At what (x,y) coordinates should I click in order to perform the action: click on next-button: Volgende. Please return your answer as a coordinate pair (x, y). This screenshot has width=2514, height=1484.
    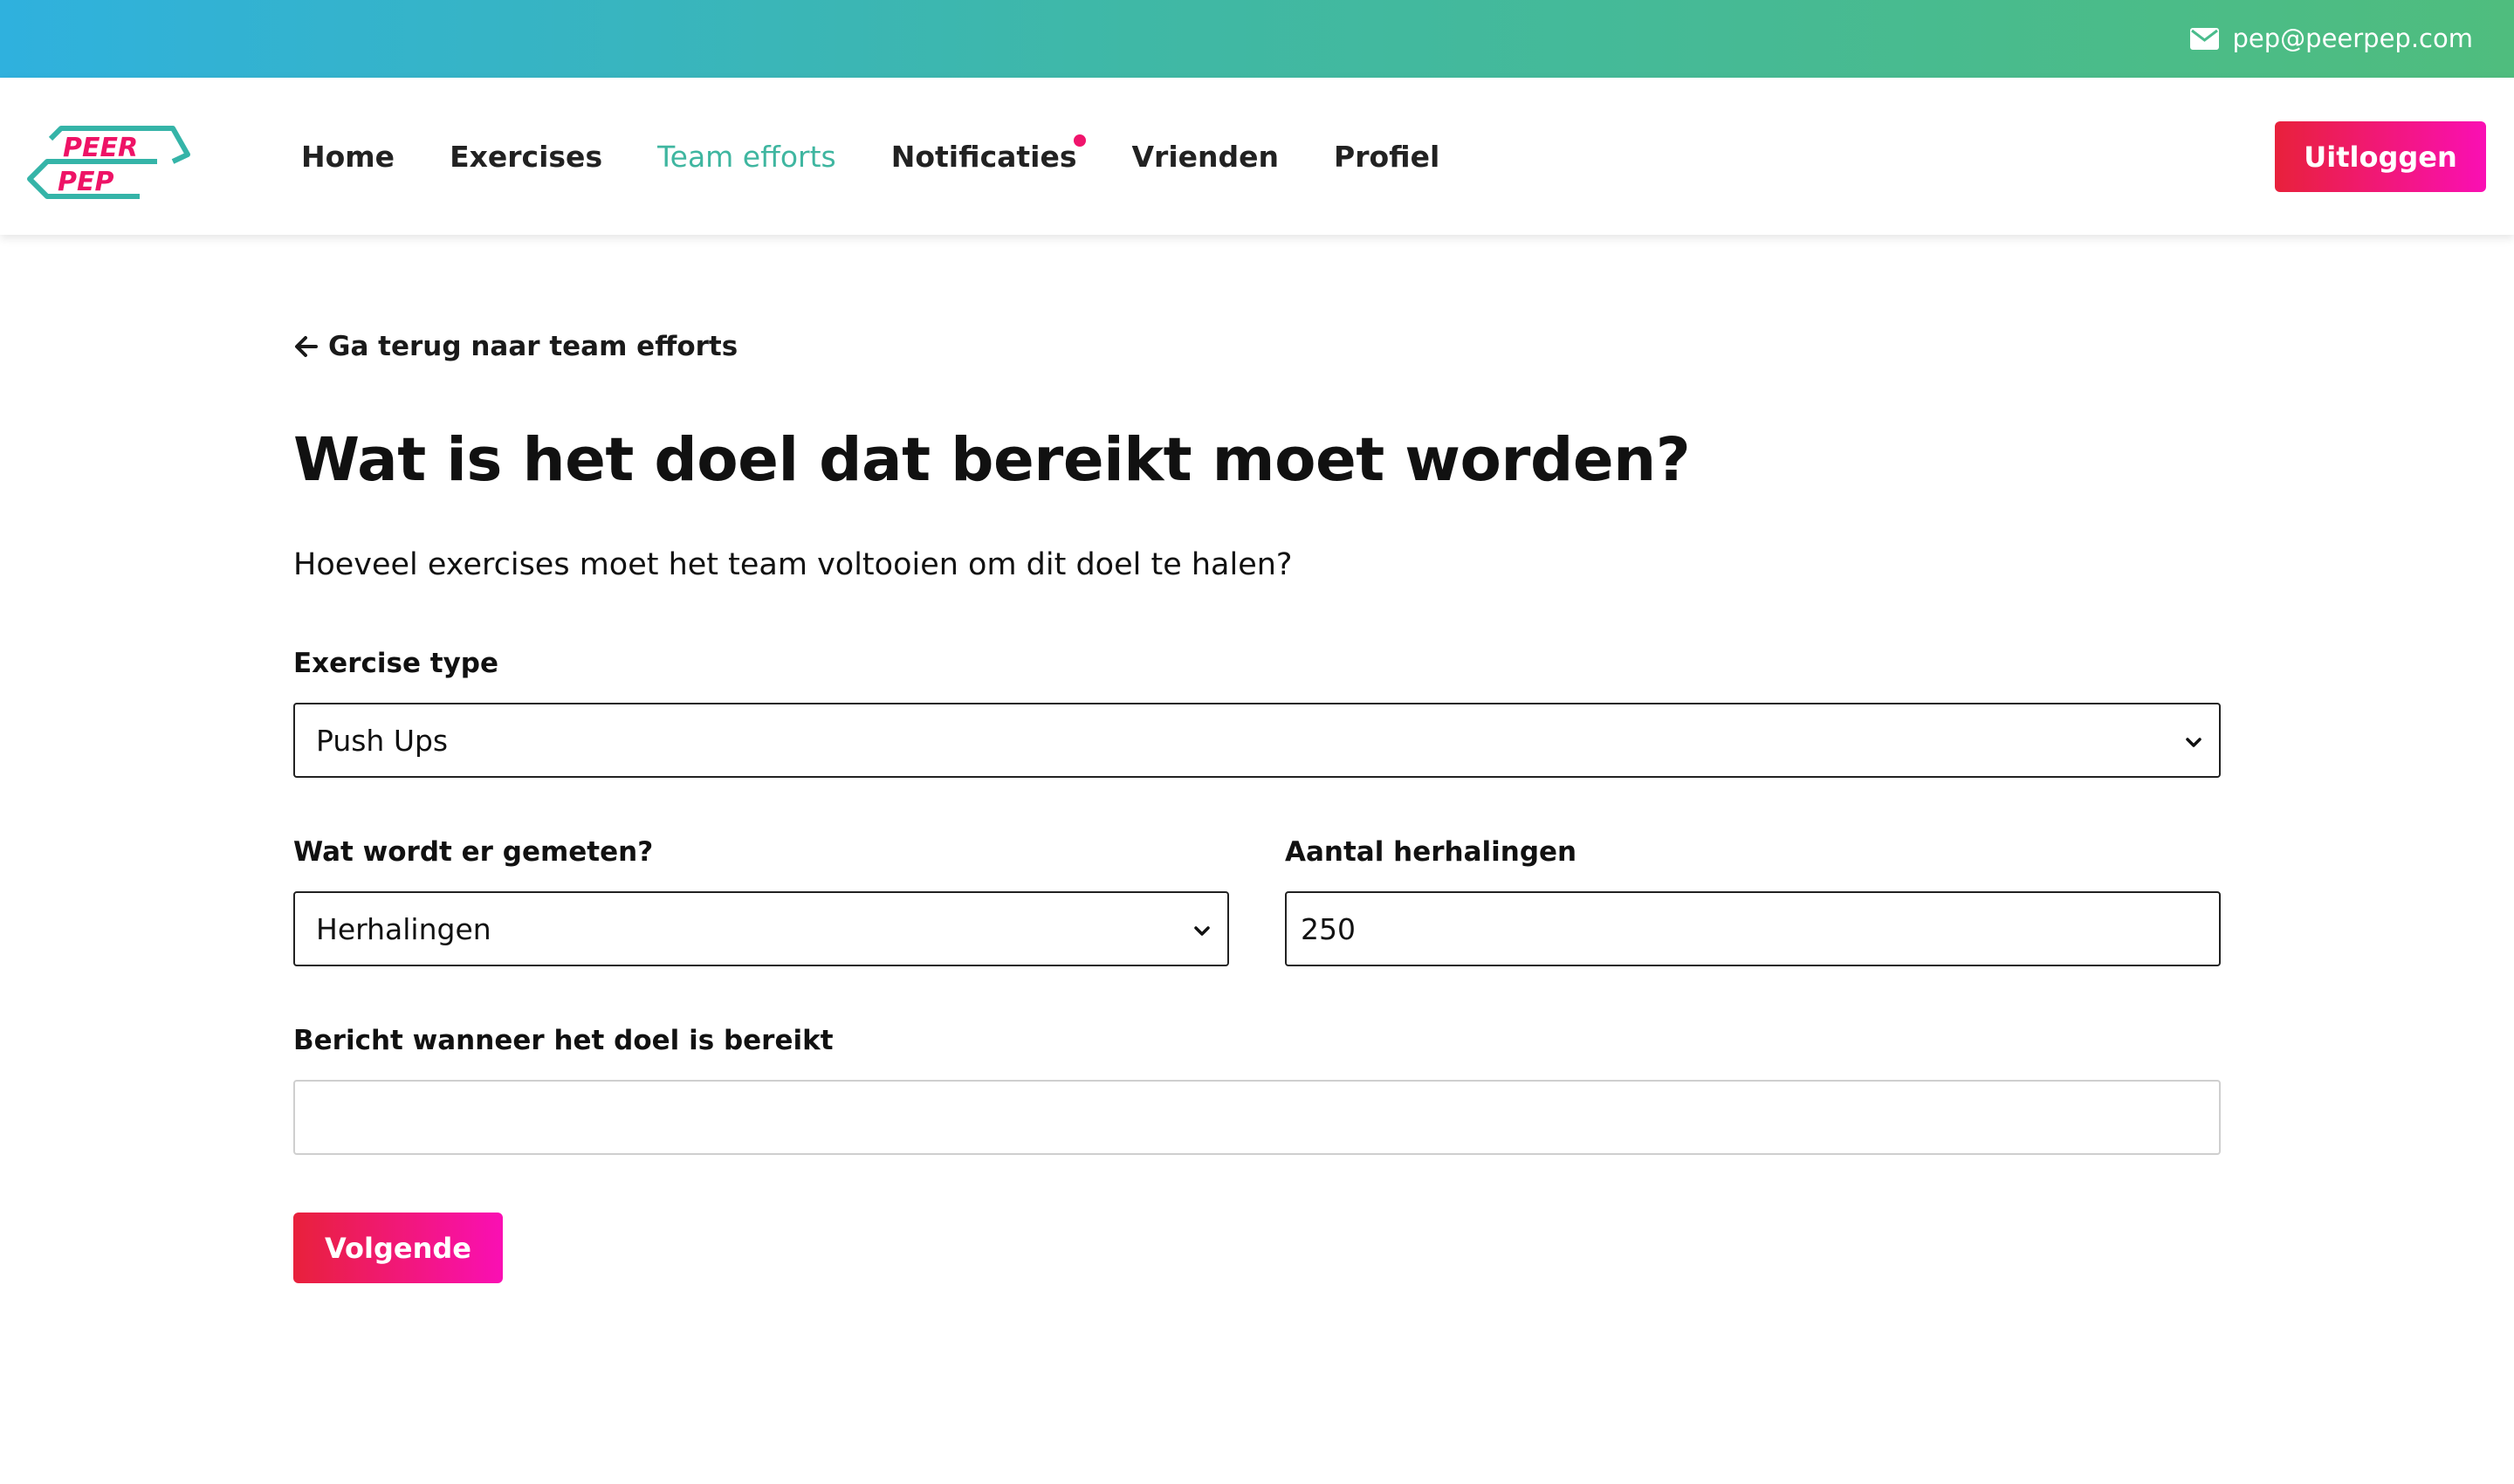
    Looking at the image, I should click on (398, 1248).